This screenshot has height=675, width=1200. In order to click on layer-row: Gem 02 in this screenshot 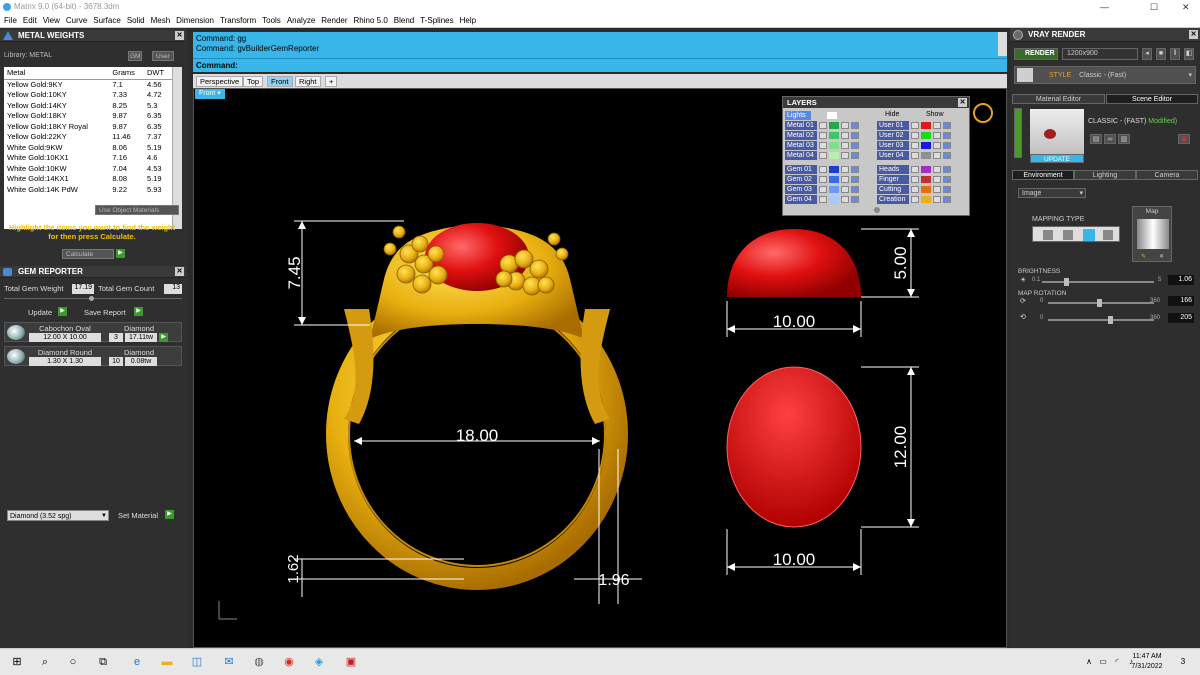, I will do `click(801, 179)`.